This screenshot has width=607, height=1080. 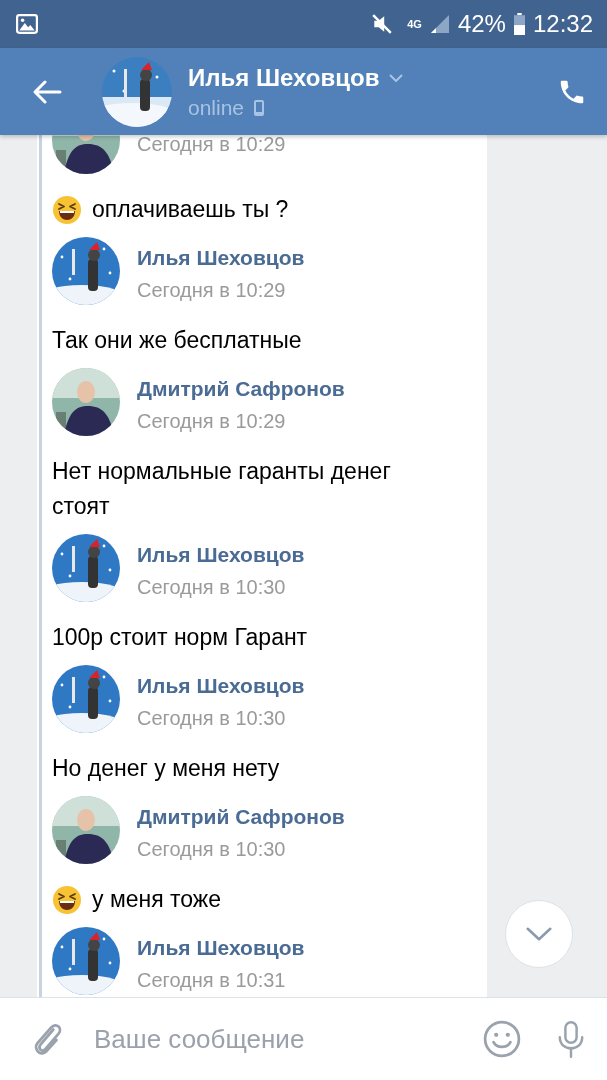 I want to click on contact-name: Илья Шеховцов, so click(x=284, y=77).